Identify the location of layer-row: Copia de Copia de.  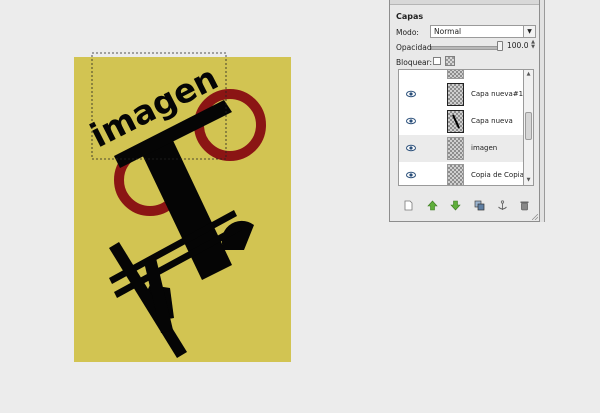
(461, 173).